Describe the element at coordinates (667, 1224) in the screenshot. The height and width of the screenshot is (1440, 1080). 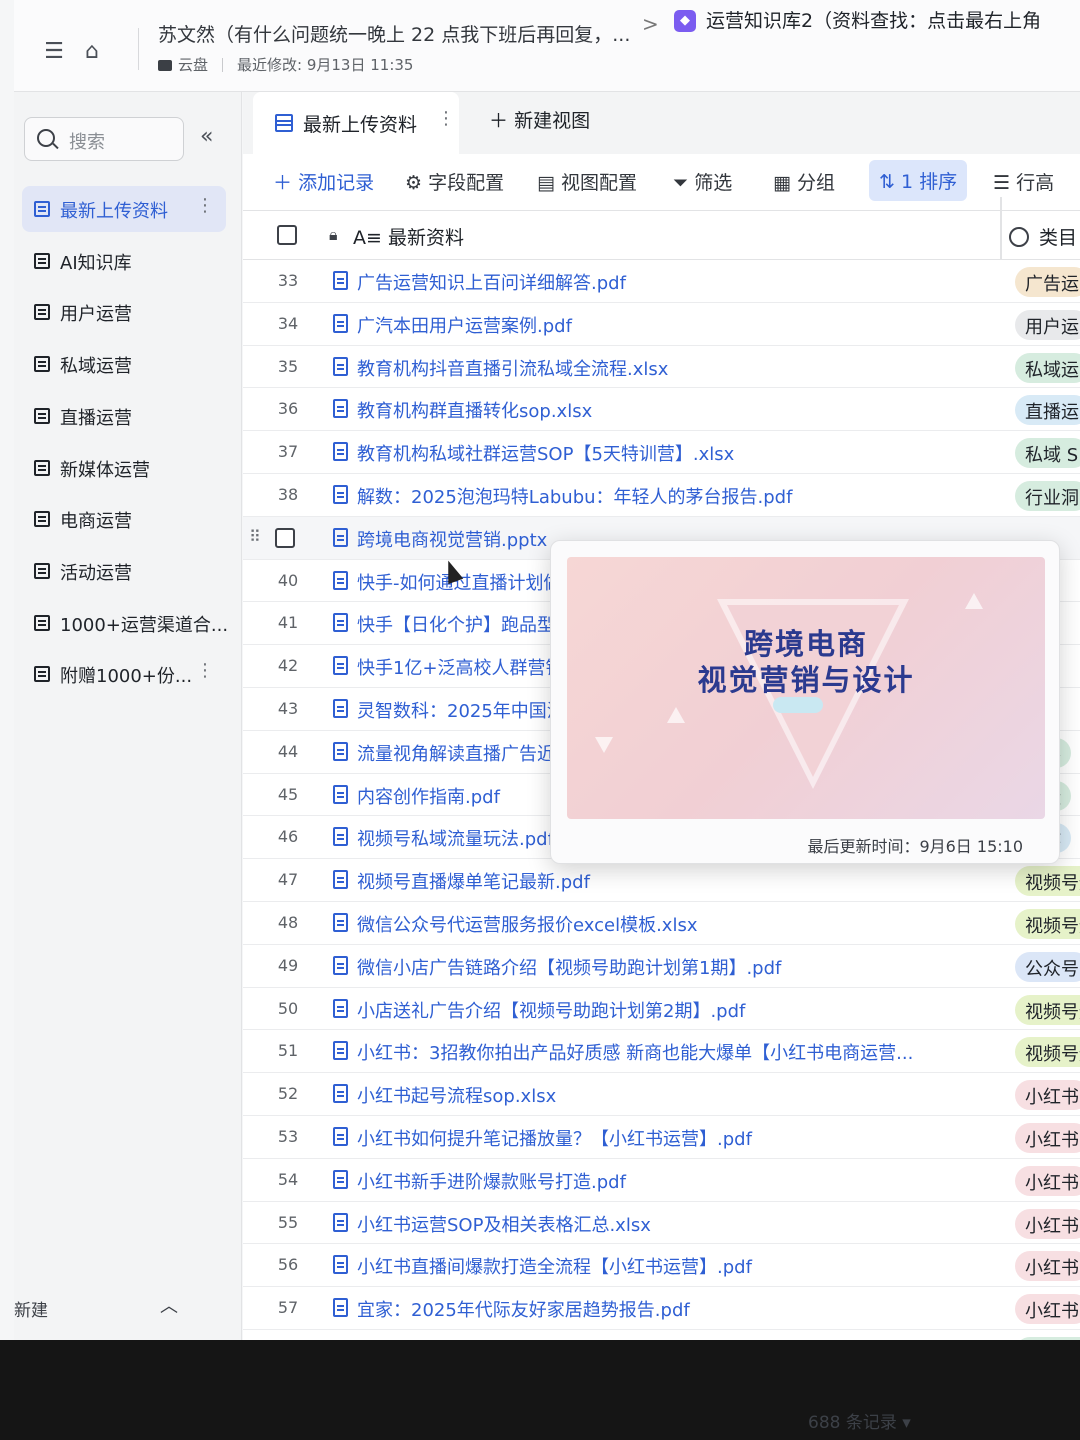
I see `file-name-link: 小红书运营SOP及相关表格汇总.xlsx` at that location.